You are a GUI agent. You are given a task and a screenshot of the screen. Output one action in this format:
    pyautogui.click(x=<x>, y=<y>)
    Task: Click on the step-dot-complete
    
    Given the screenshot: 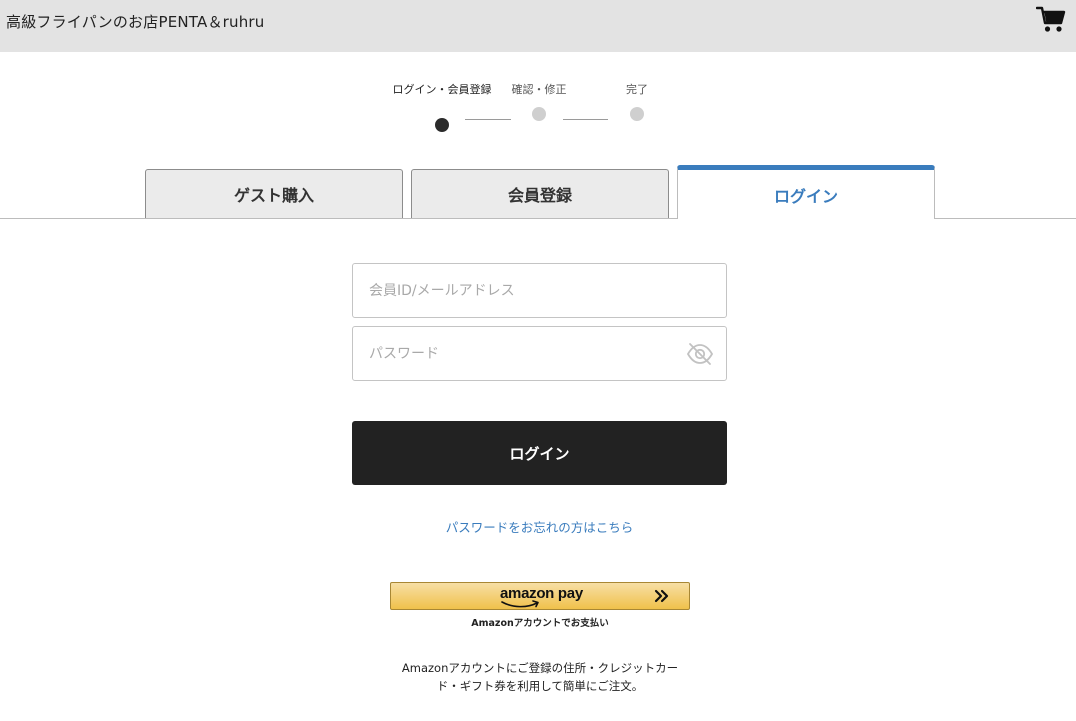 What is the action you would take?
    pyautogui.click(x=637, y=114)
    